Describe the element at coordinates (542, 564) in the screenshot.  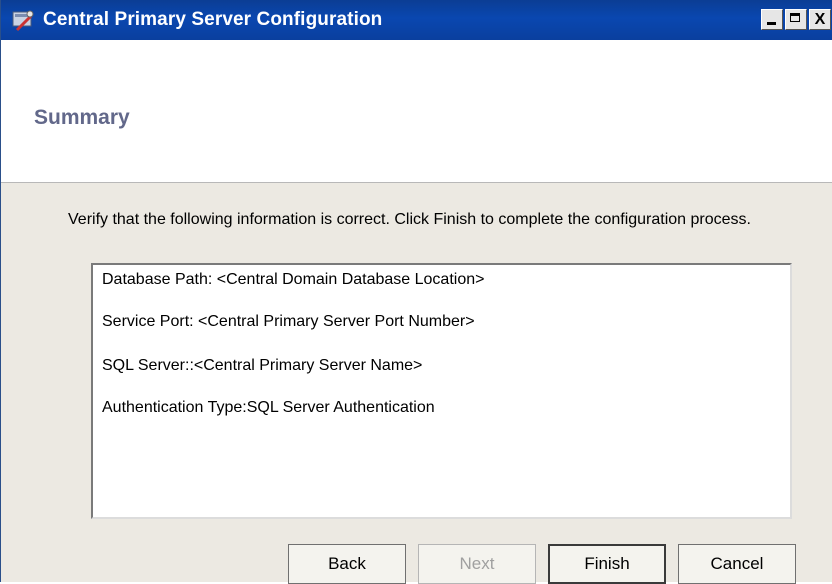
I see `wizard-buttons: Back Next Finish Cancel` at that location.